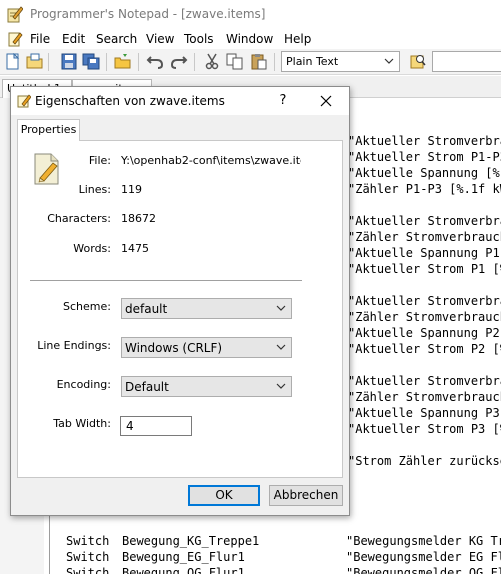 Image resolution: width=501 pixels, height=574 pixels. Describe the element at coordinates (206, 308) in the screenshot. I see `scheme-dropdown: default` at that location.